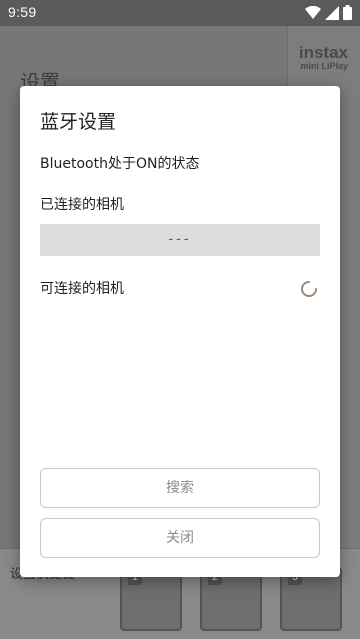  Describe the element at coordinates (120, 164) in the screenshot. I see `bluetooth-status-text: Bluetooth处于ON的状态` at that location.